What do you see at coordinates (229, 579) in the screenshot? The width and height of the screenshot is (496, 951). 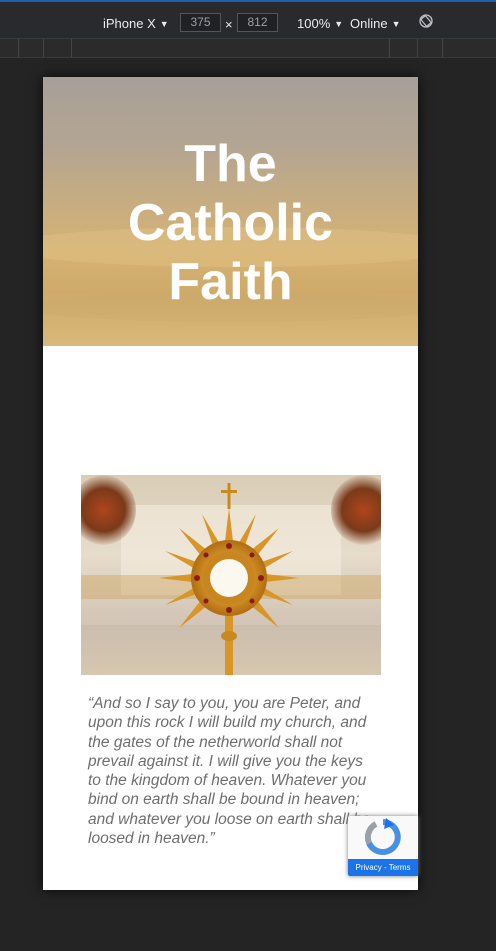 I see `monstrance-icon` at bounding box center [229, 579].